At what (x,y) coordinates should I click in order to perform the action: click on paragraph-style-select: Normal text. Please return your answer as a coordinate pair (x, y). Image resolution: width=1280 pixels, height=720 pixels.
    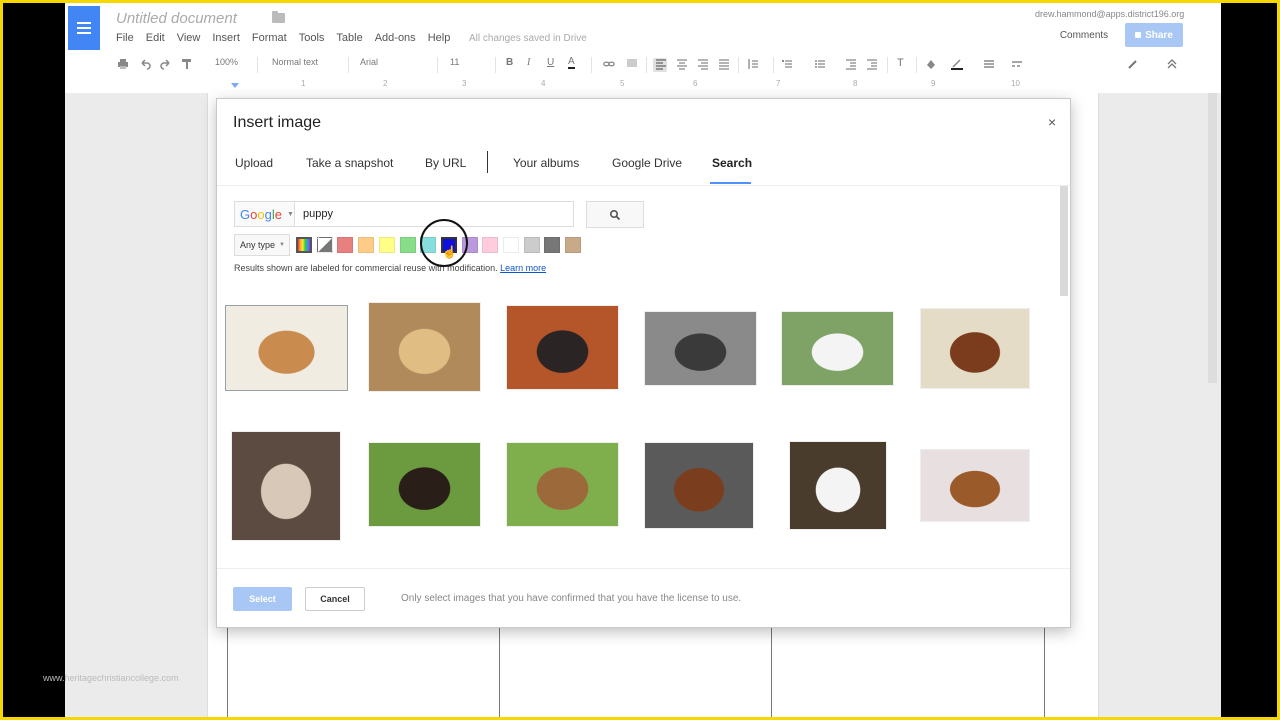
    Looking at the image, I should click on (295, 62).